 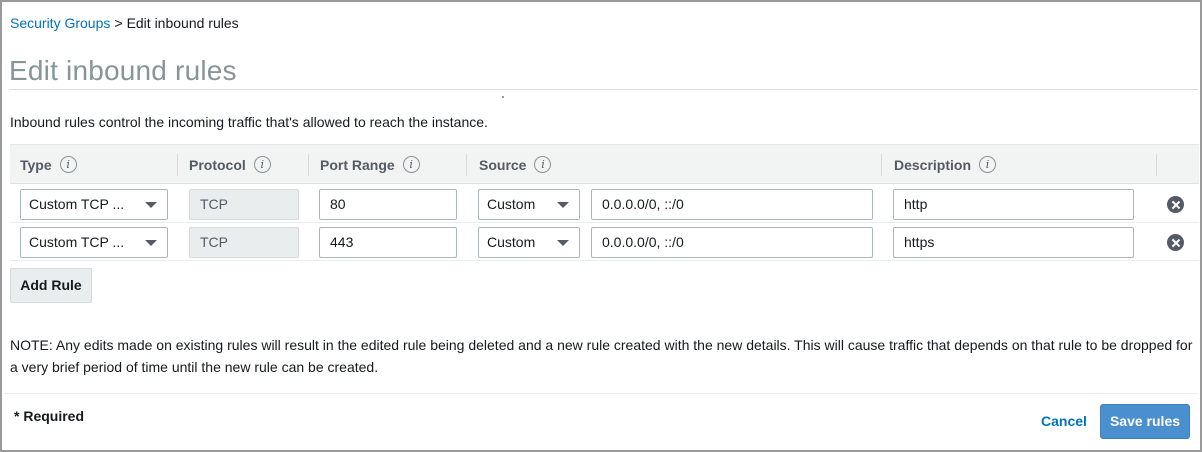 I want to click on breadcrumb: Security Groups > Edit inbound rules, so click(x=124, y=23).